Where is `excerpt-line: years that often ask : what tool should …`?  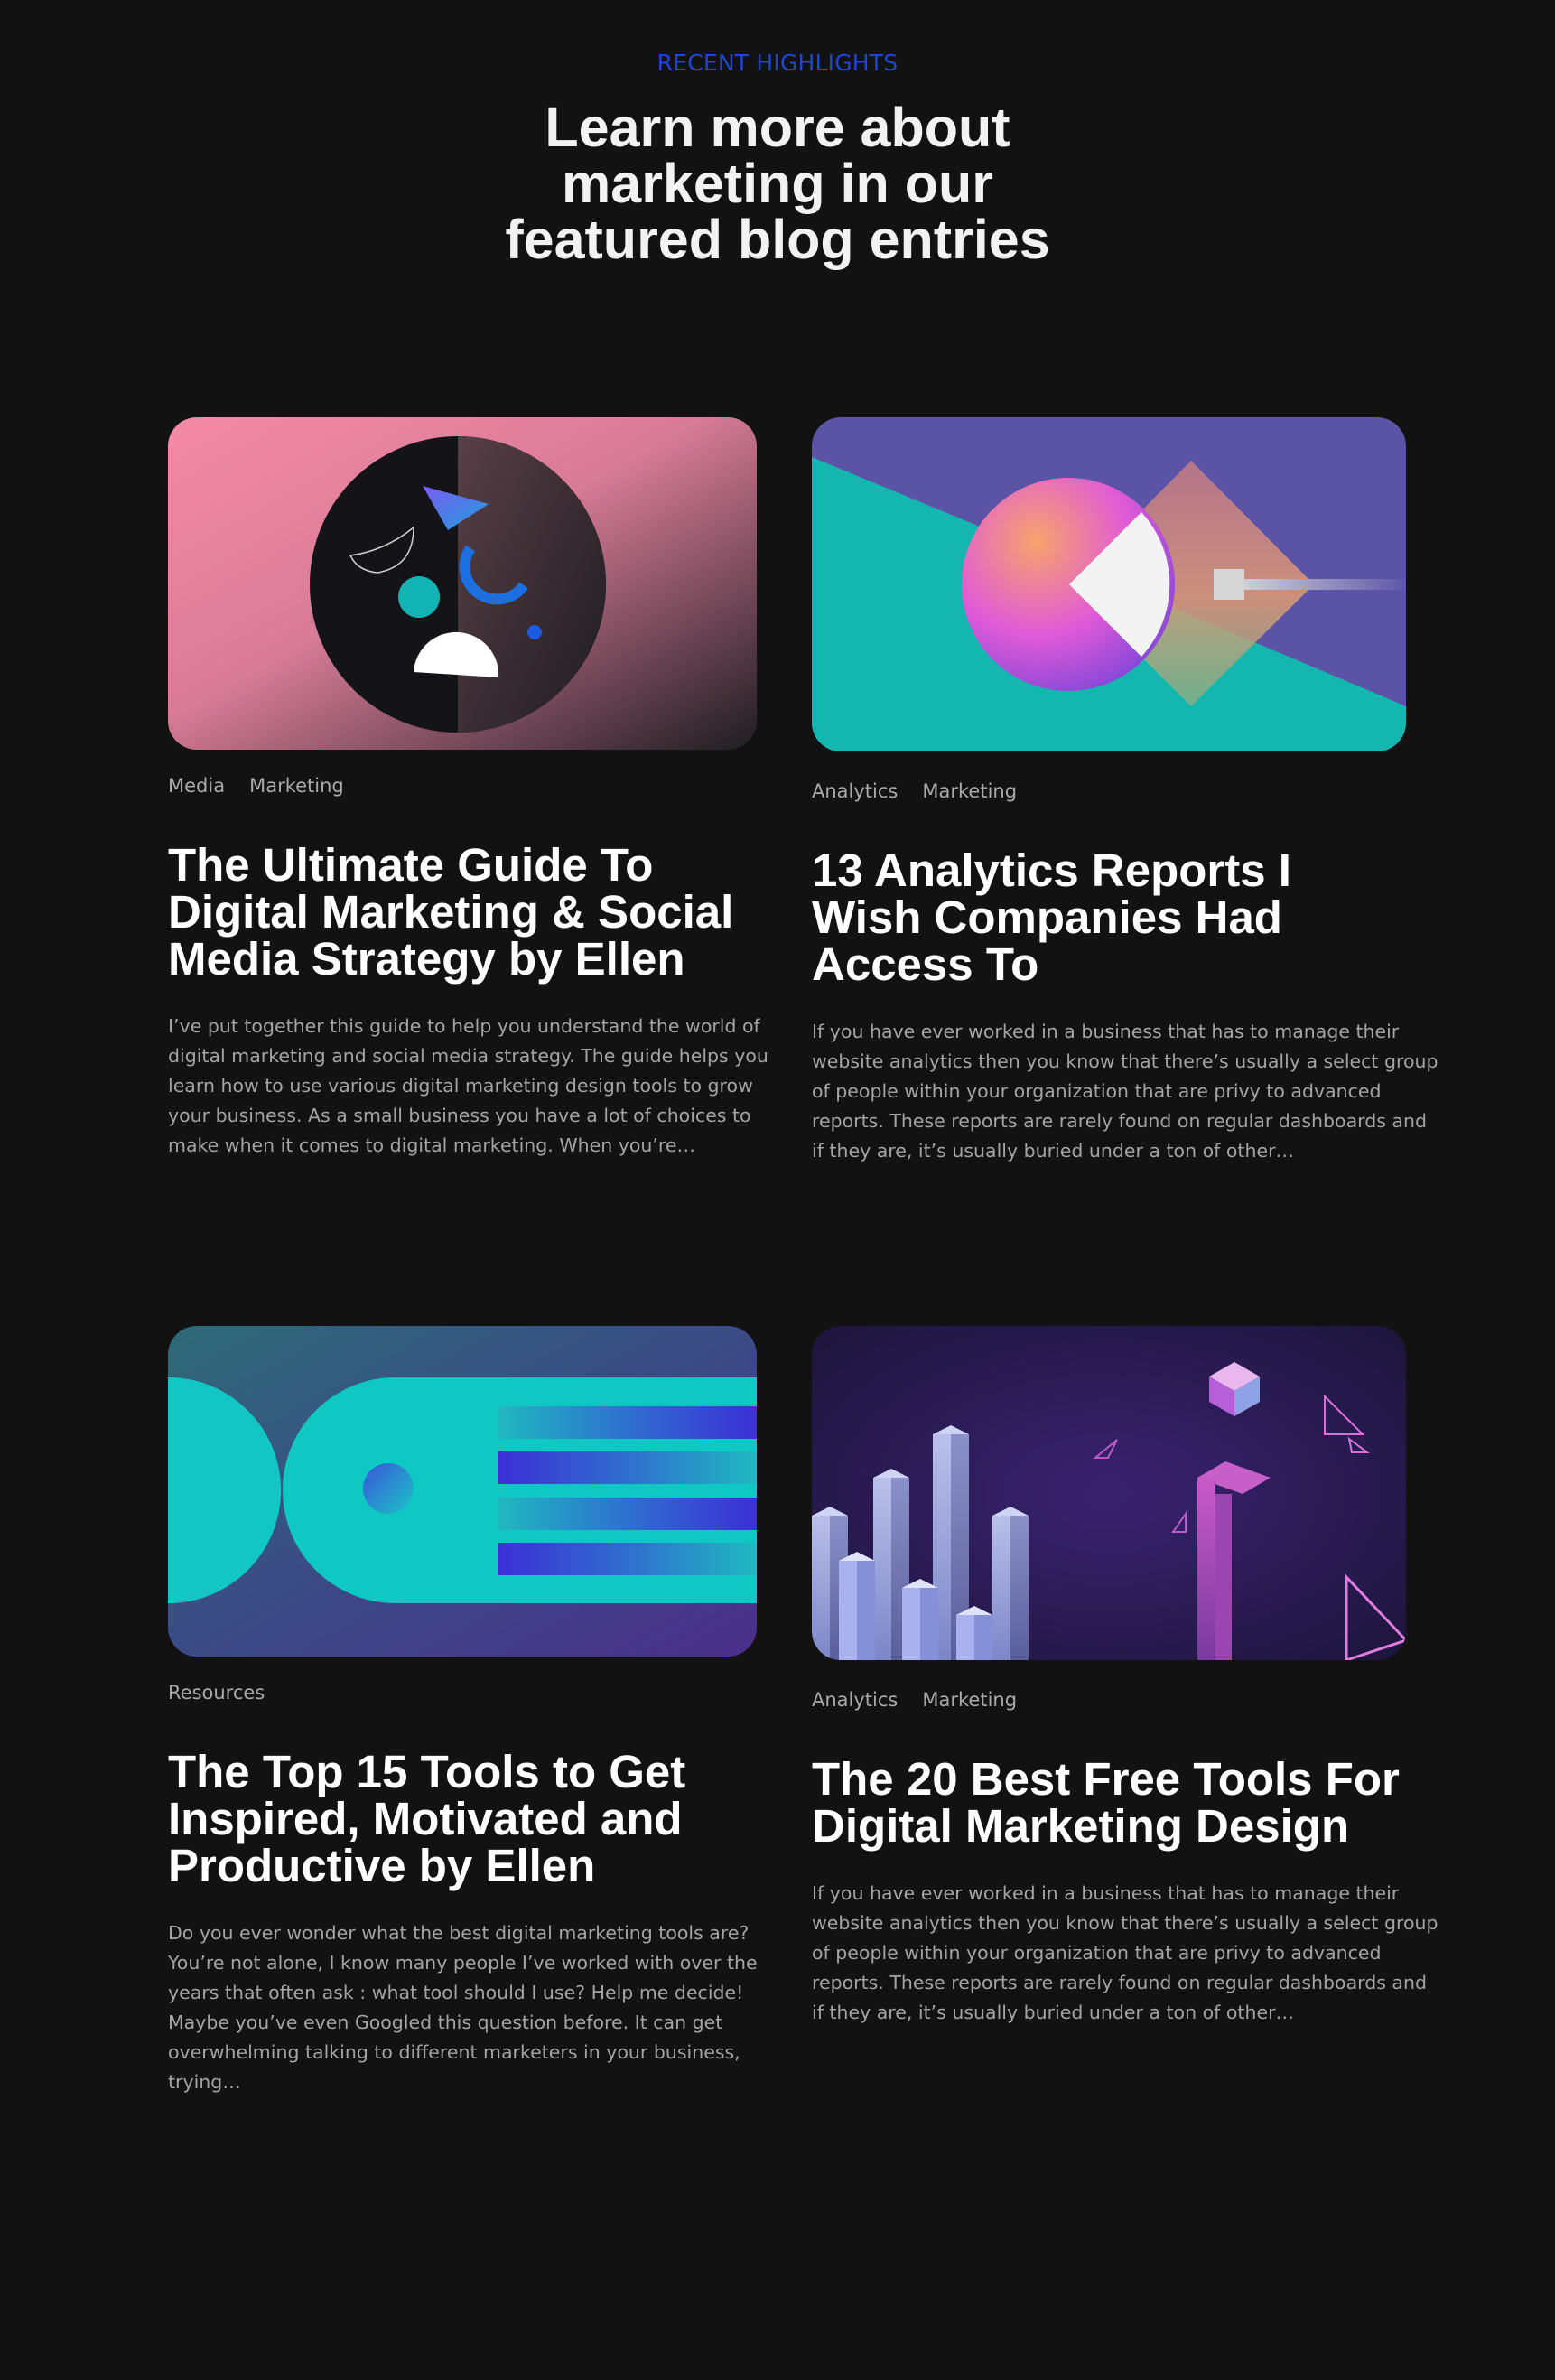
excerpt-line: years that often ask : what tool should … is located at coordinates (456, 1993).